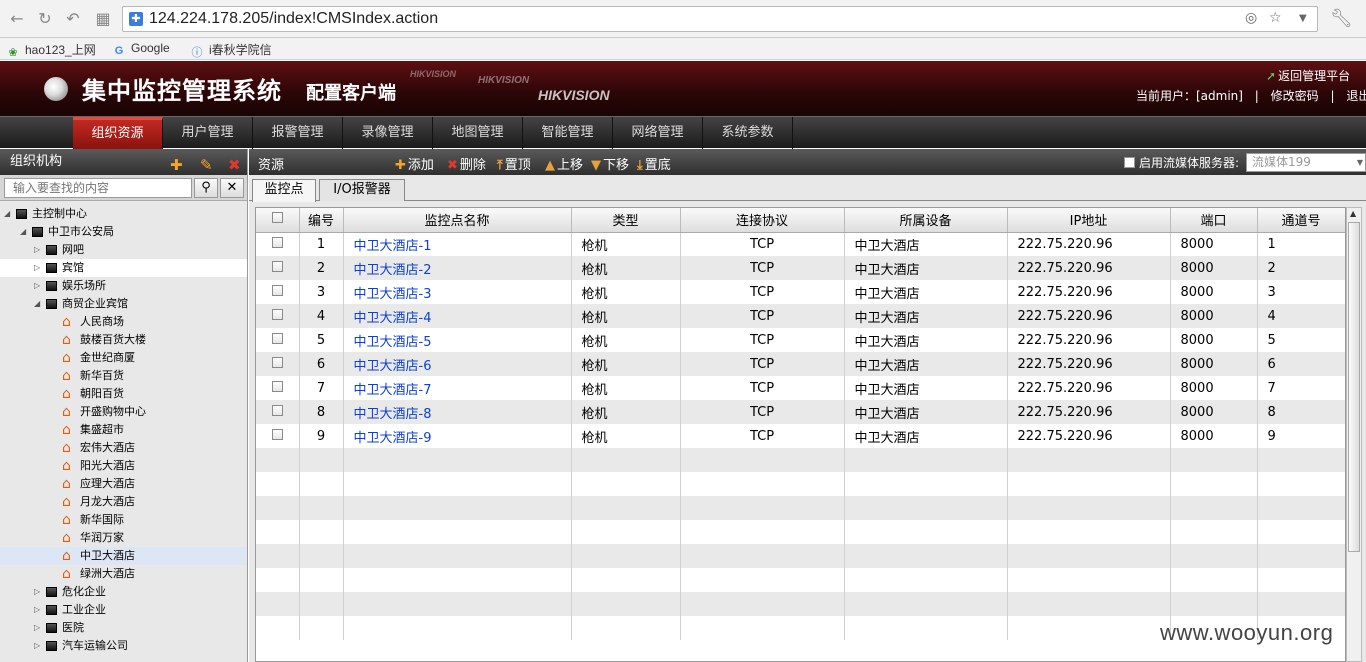 This screenshot has height=662, width=1366. Describe the element at coordinates (800, 316) in the screenshot. I see `table-row: 4 中卫大酒店-4 枪机 TCP 中卫大酒店 222.75.220.96 8000 4` at that location.